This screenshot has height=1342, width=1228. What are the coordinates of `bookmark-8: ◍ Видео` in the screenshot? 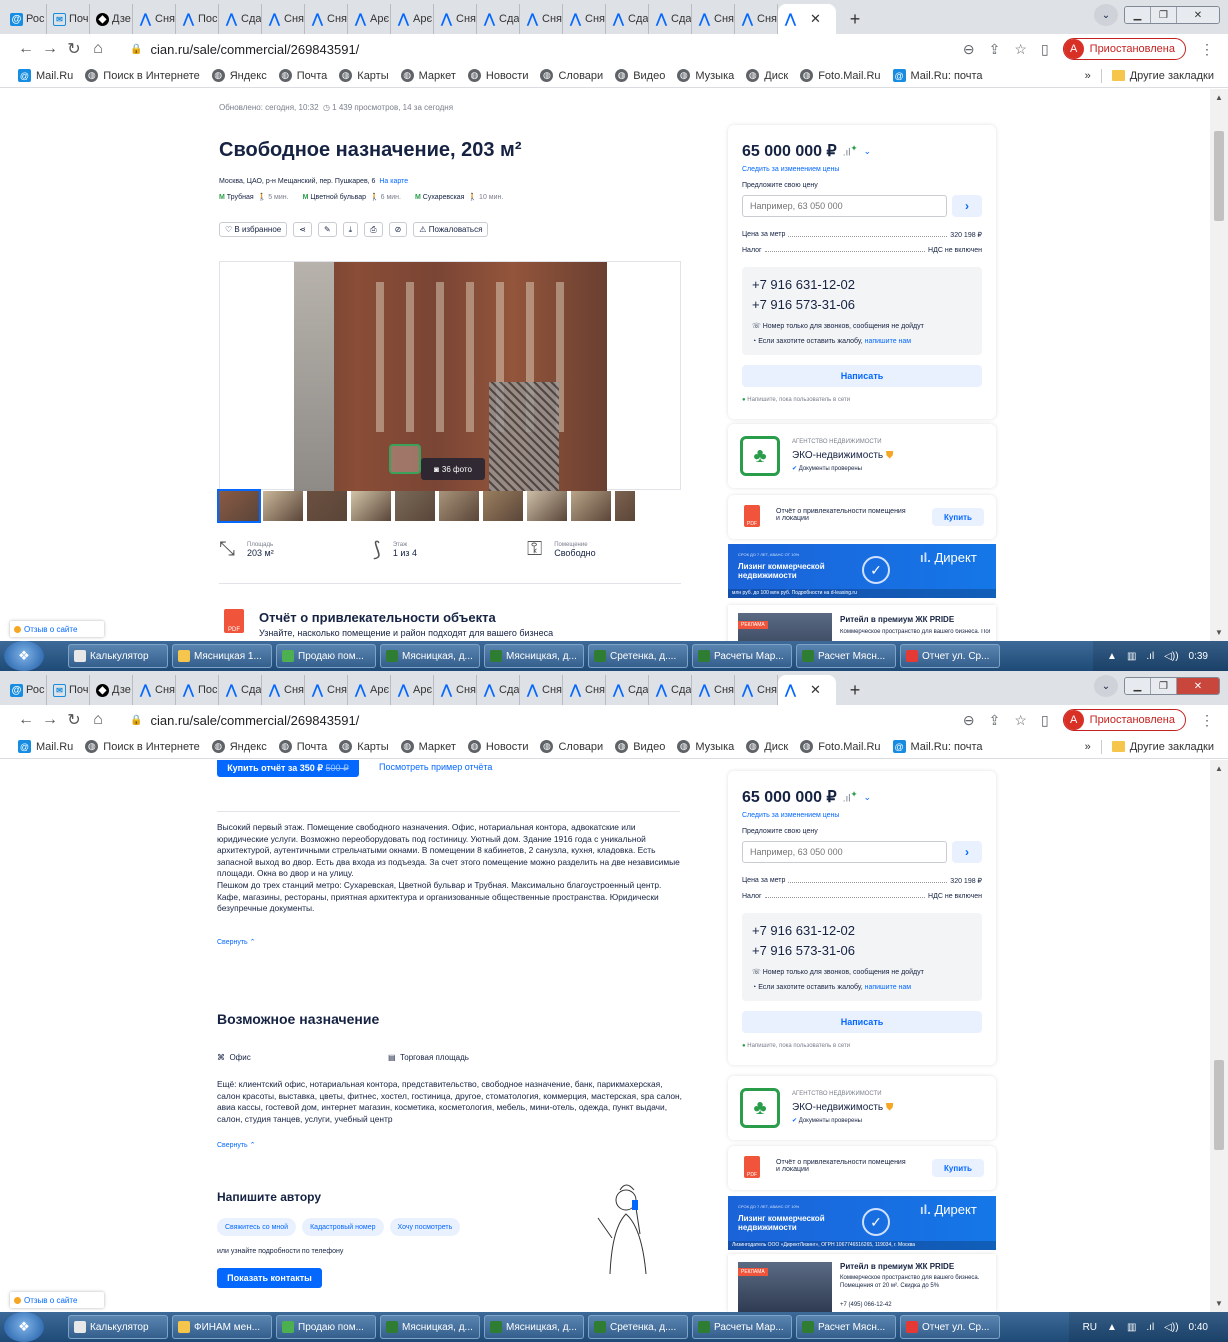 It's located at (640, 746).